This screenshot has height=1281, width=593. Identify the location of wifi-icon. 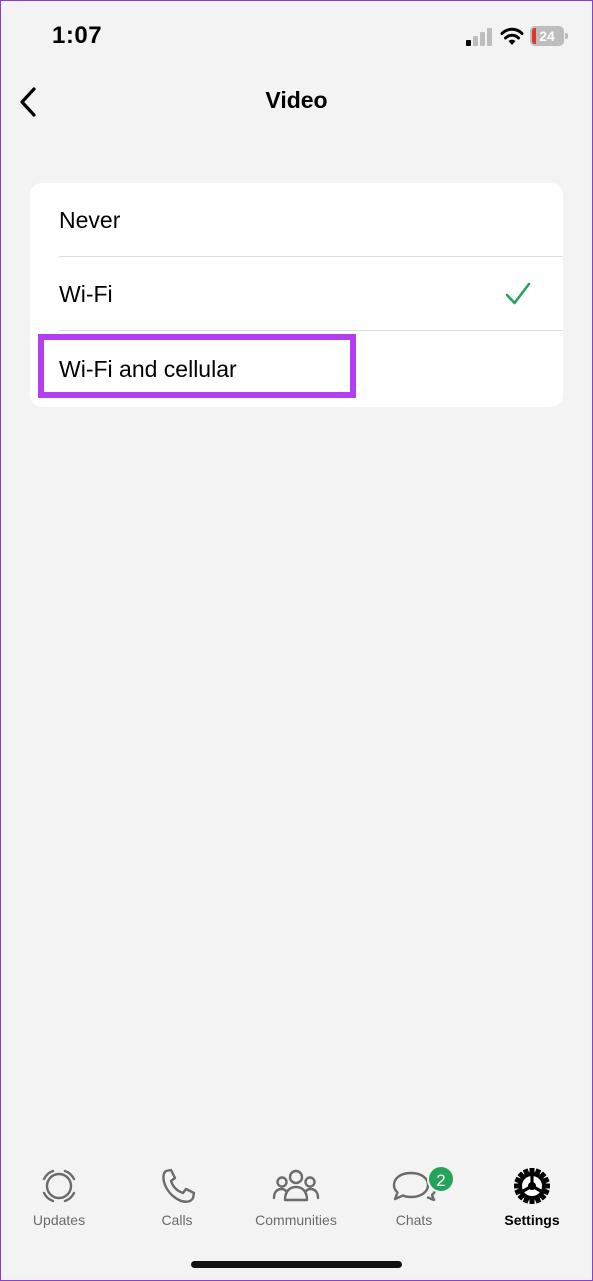
(512, 36).